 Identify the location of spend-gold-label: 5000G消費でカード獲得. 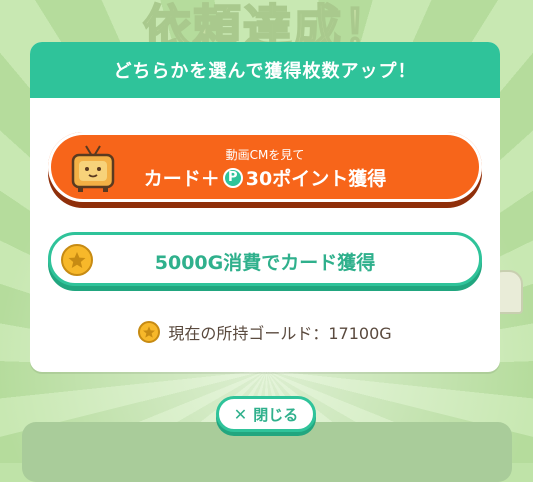
(265, 263).